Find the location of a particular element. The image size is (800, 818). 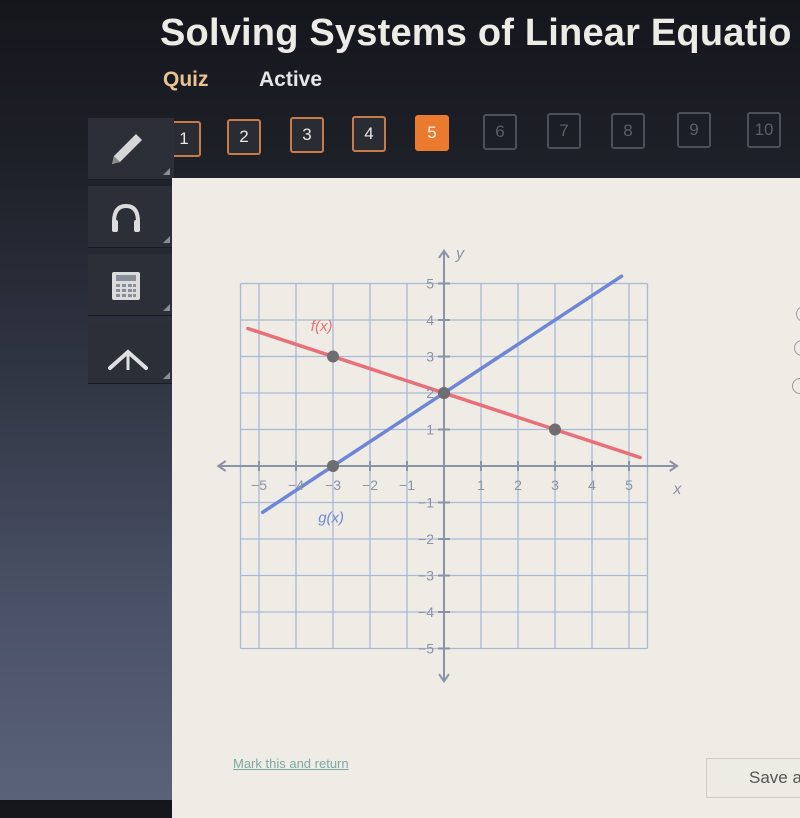

y-axis-label: y is located at coordinates (460, 253).